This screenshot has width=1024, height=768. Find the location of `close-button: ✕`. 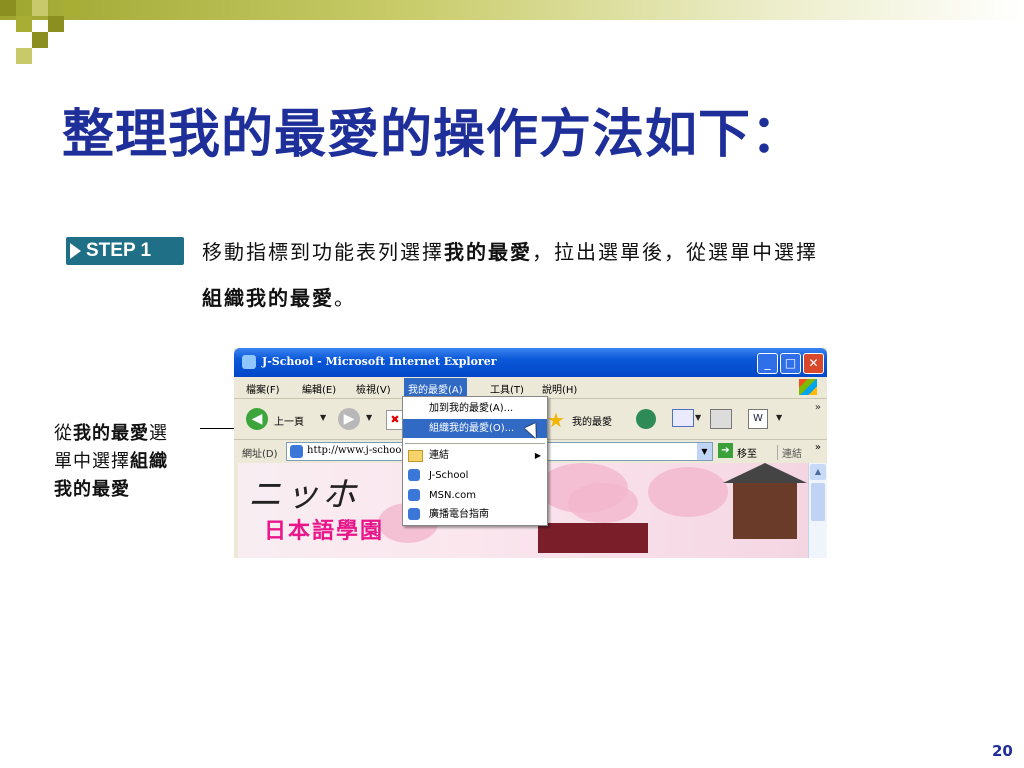

close-button: ✕ is located at coordinates (813, 363).